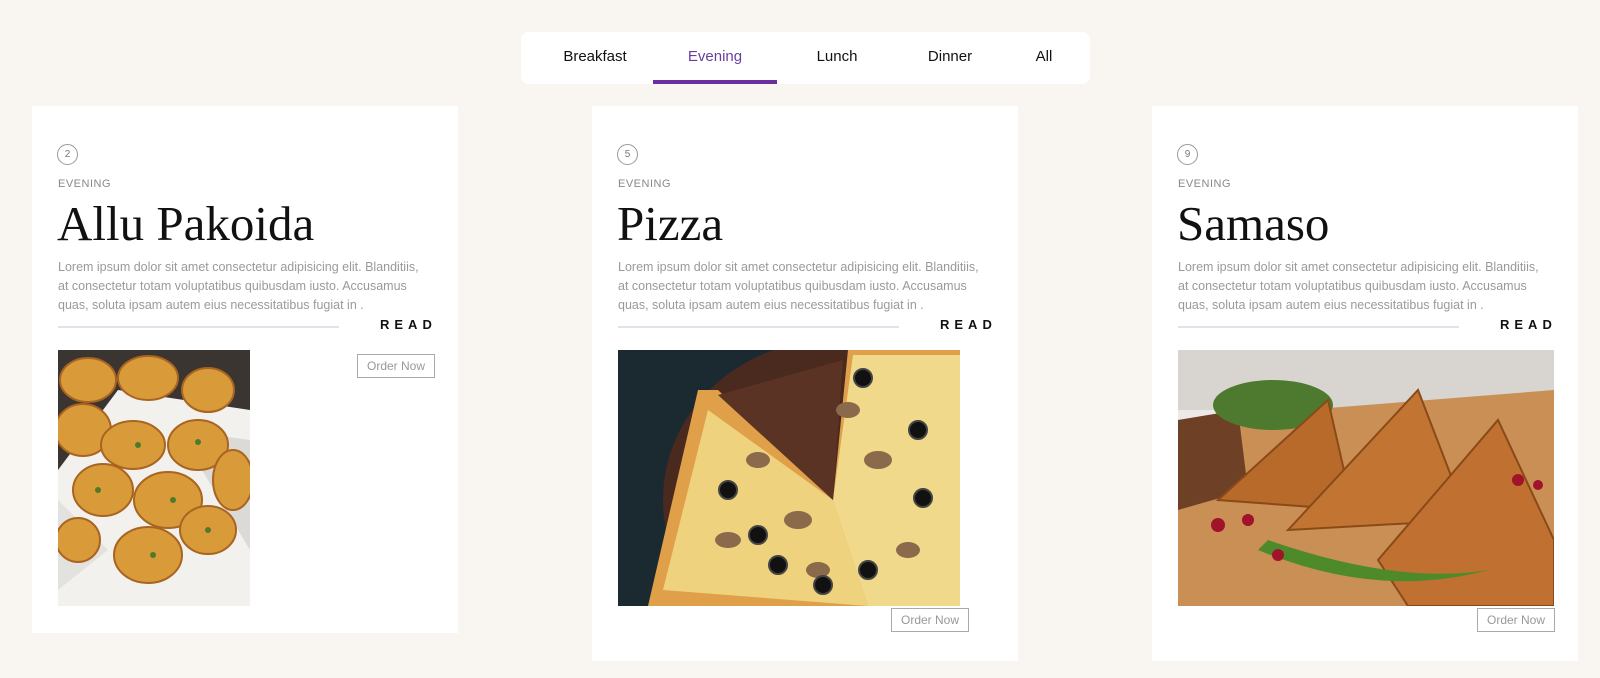 This screenshot has height=678, width=1600. What do you see at coordinates (1044, 58) in the screenshot?
I see `tab-all: All` at bounding box center [1044, 58].